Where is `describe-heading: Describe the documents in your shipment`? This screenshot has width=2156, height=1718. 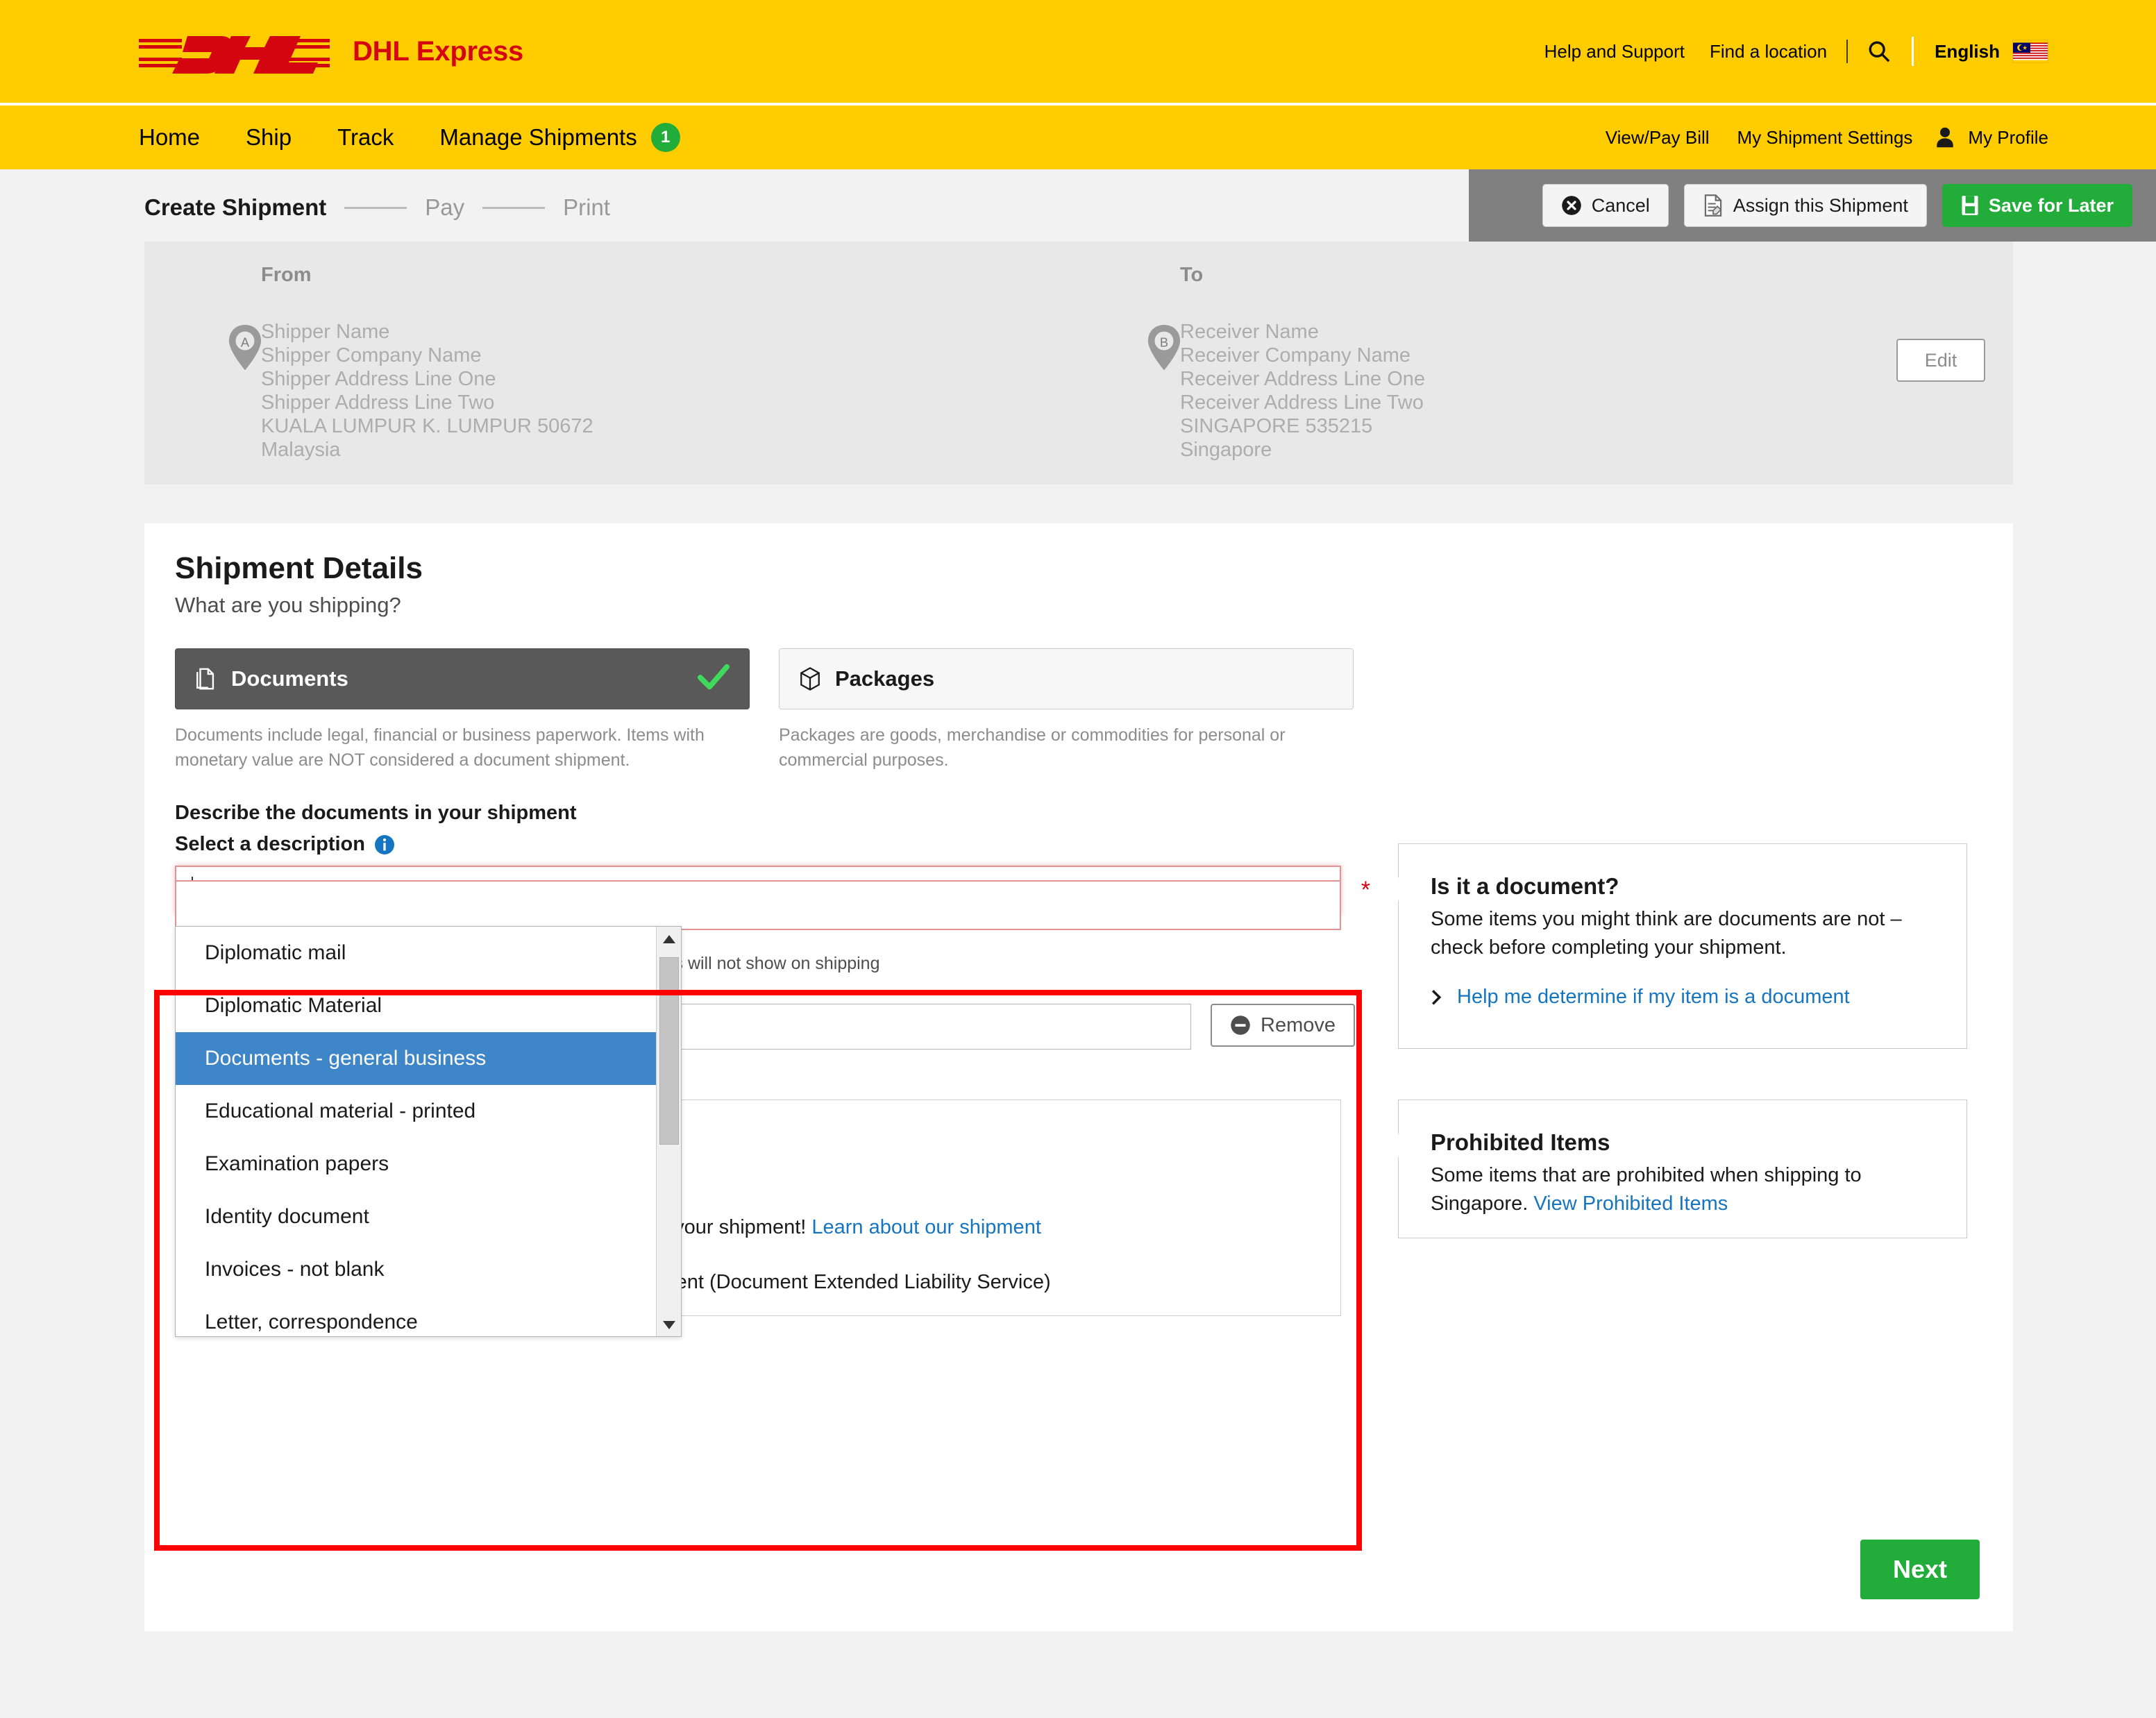 describe-heading: Describe the documents in your shipment is located at coordinates (376, 813).